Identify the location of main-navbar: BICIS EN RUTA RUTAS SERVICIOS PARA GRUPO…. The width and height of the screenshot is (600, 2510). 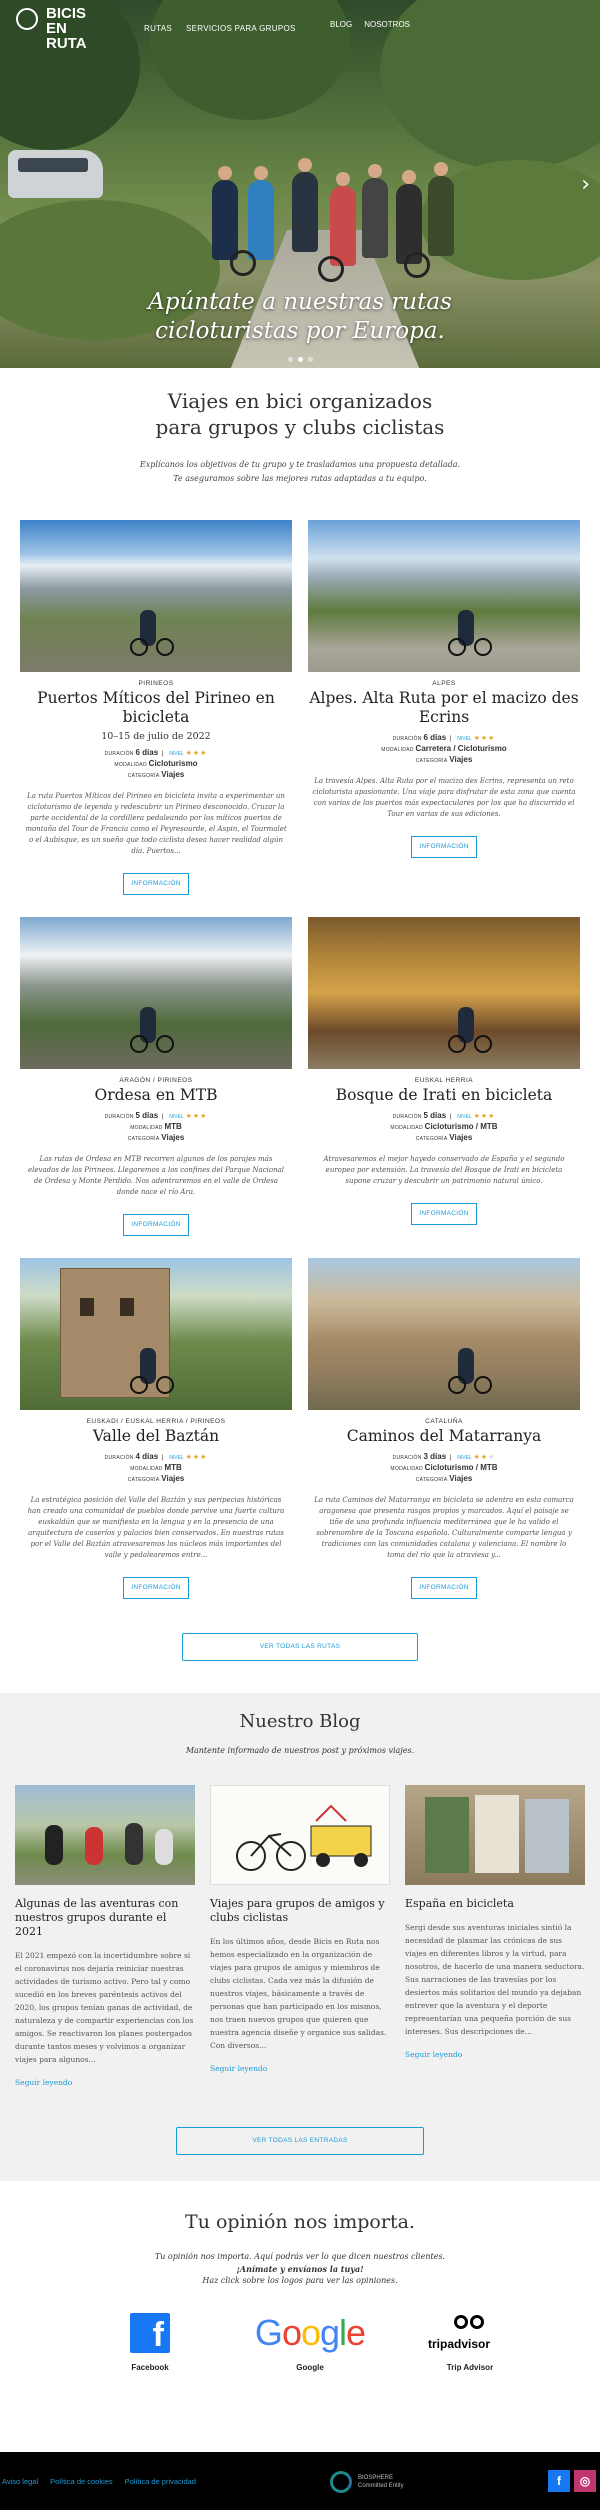
(300, 31).